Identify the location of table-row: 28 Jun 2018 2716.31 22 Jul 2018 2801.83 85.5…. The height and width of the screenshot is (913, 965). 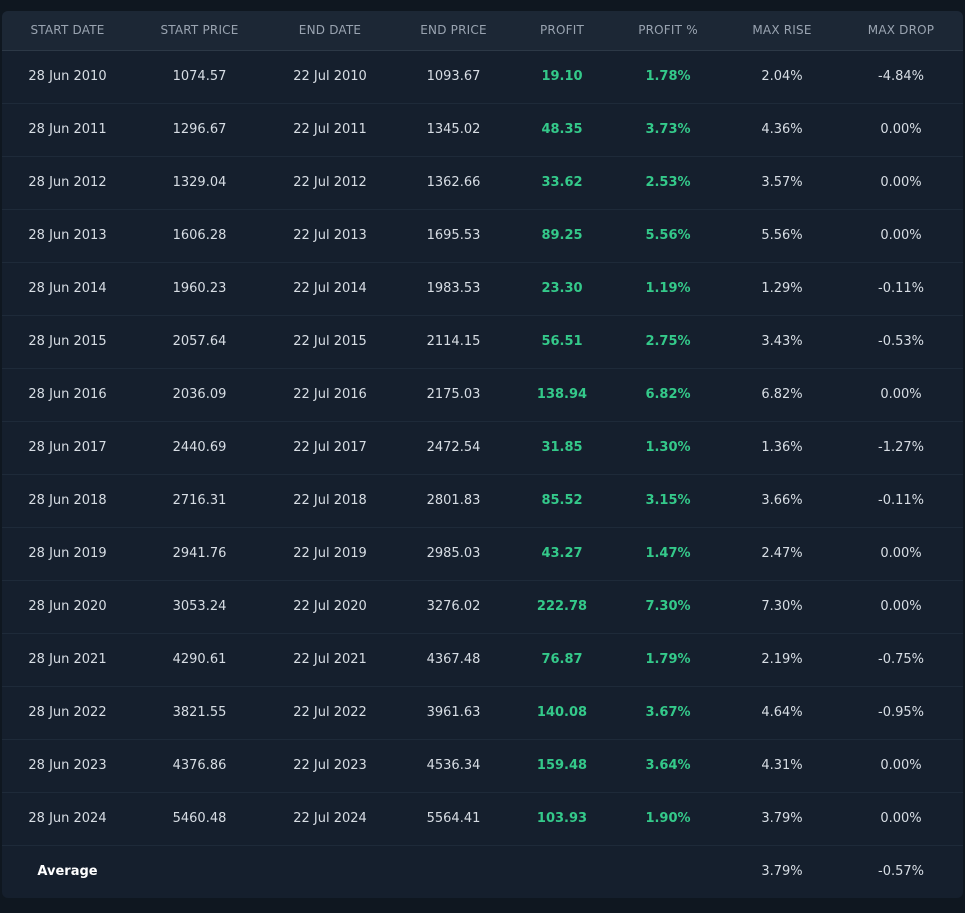
(482, 501).